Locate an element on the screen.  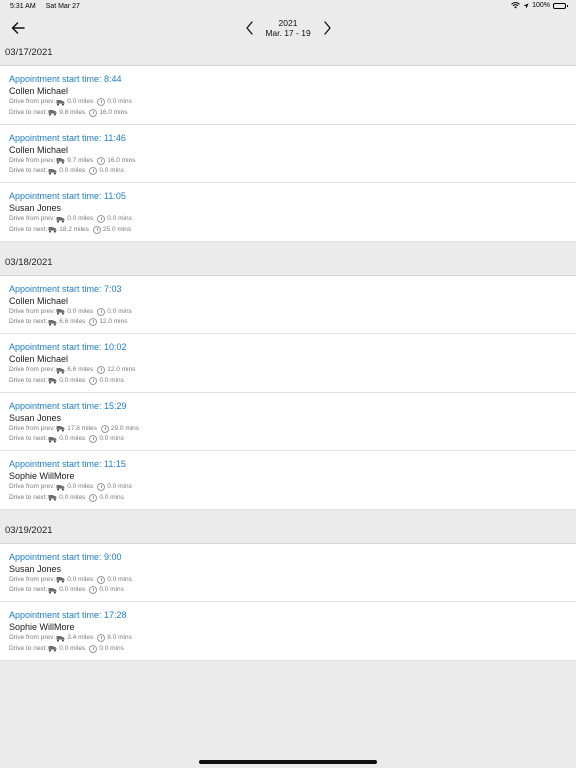
drive-to-mins: 16.0 mins is located at coordinates (113, 112).